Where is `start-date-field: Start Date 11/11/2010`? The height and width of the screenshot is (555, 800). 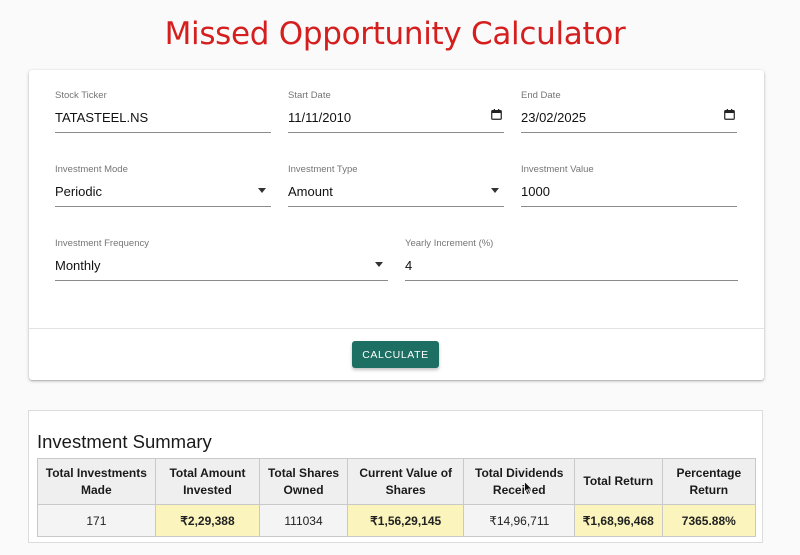
start-date-field: Start Date 11/11/2010 is located at coordinates (396, 111).